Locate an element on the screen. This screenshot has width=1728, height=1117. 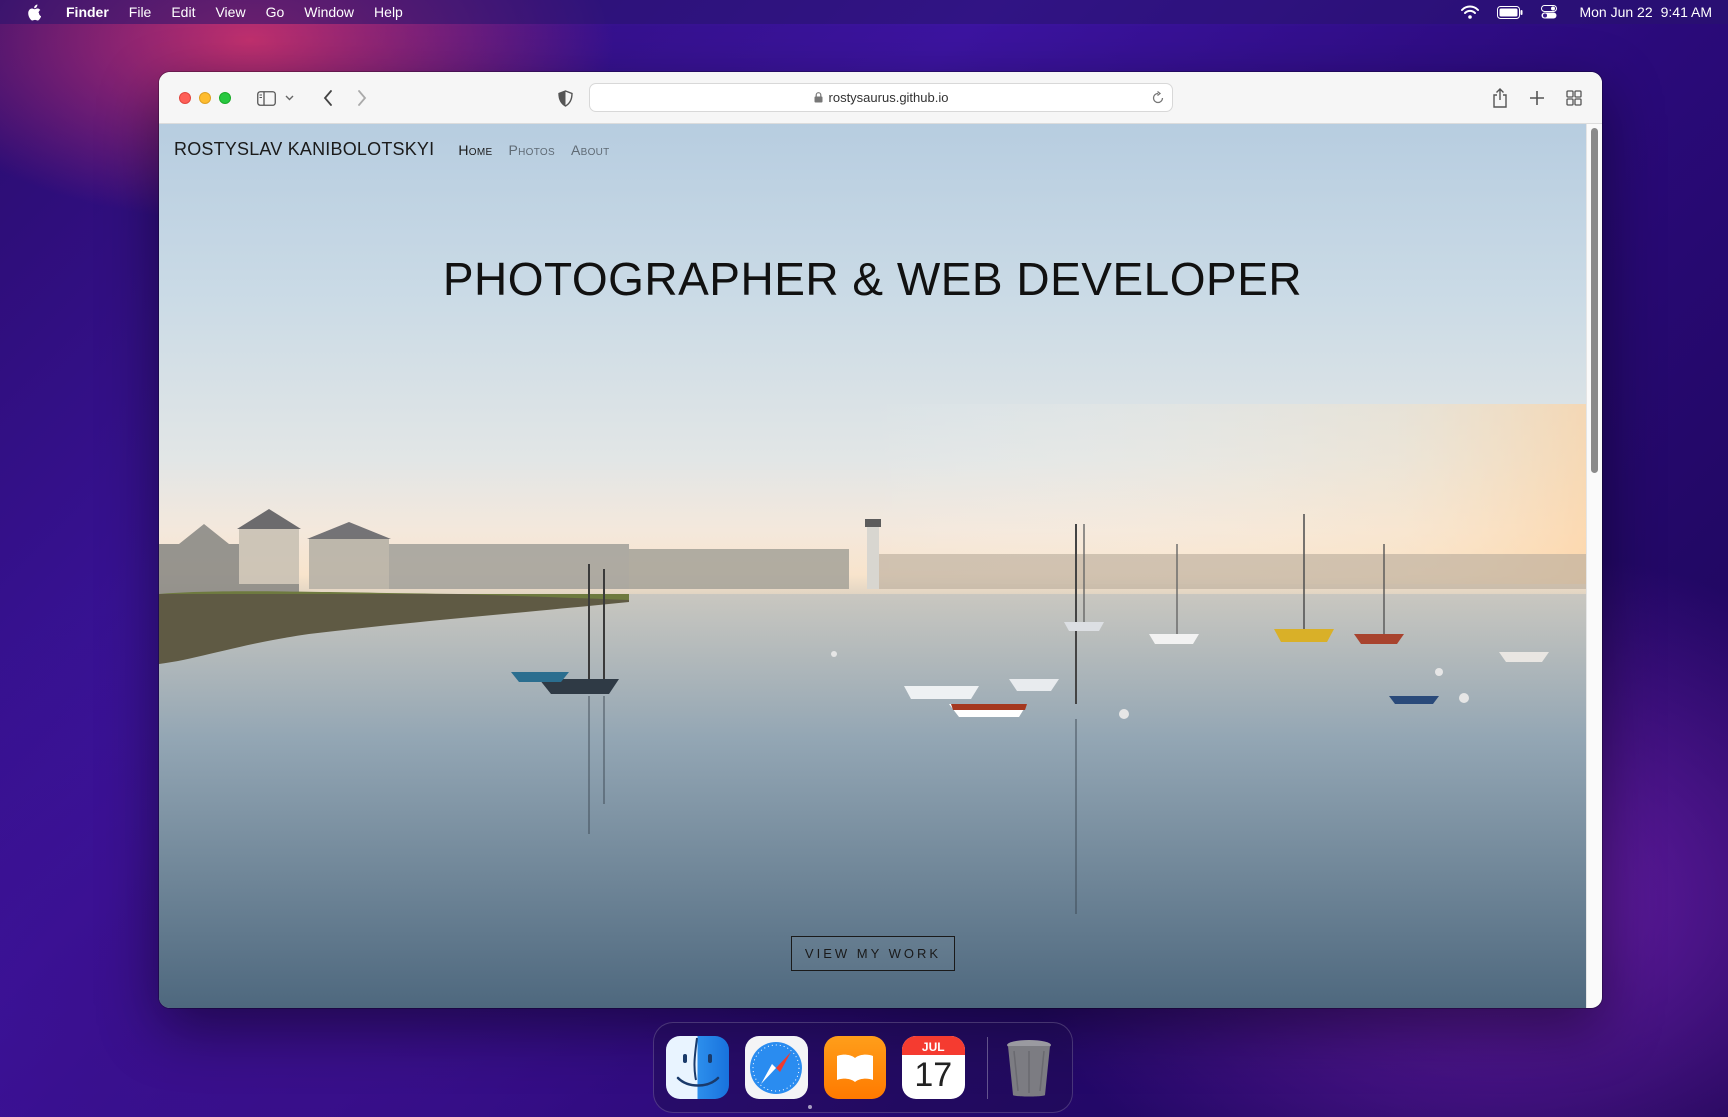
new-tab-icon is located at coordinates (1537, 98).